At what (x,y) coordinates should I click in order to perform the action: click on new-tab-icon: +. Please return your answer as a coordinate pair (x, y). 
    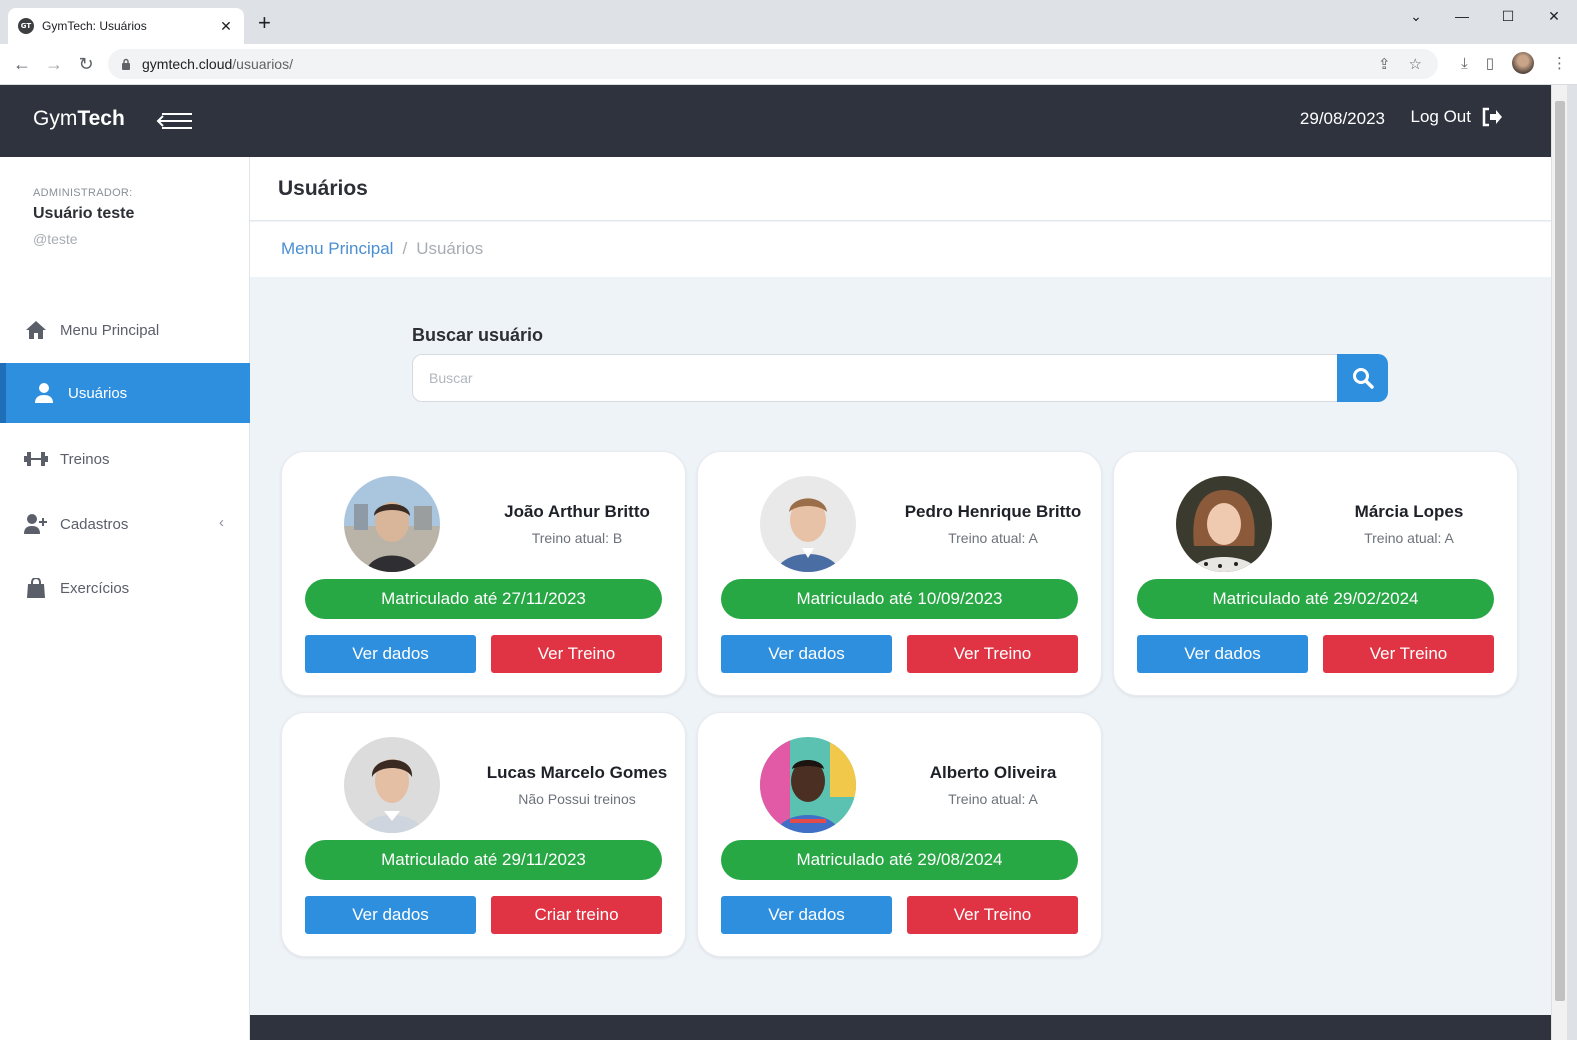
    Looking at the image, I should click on (264, 23).